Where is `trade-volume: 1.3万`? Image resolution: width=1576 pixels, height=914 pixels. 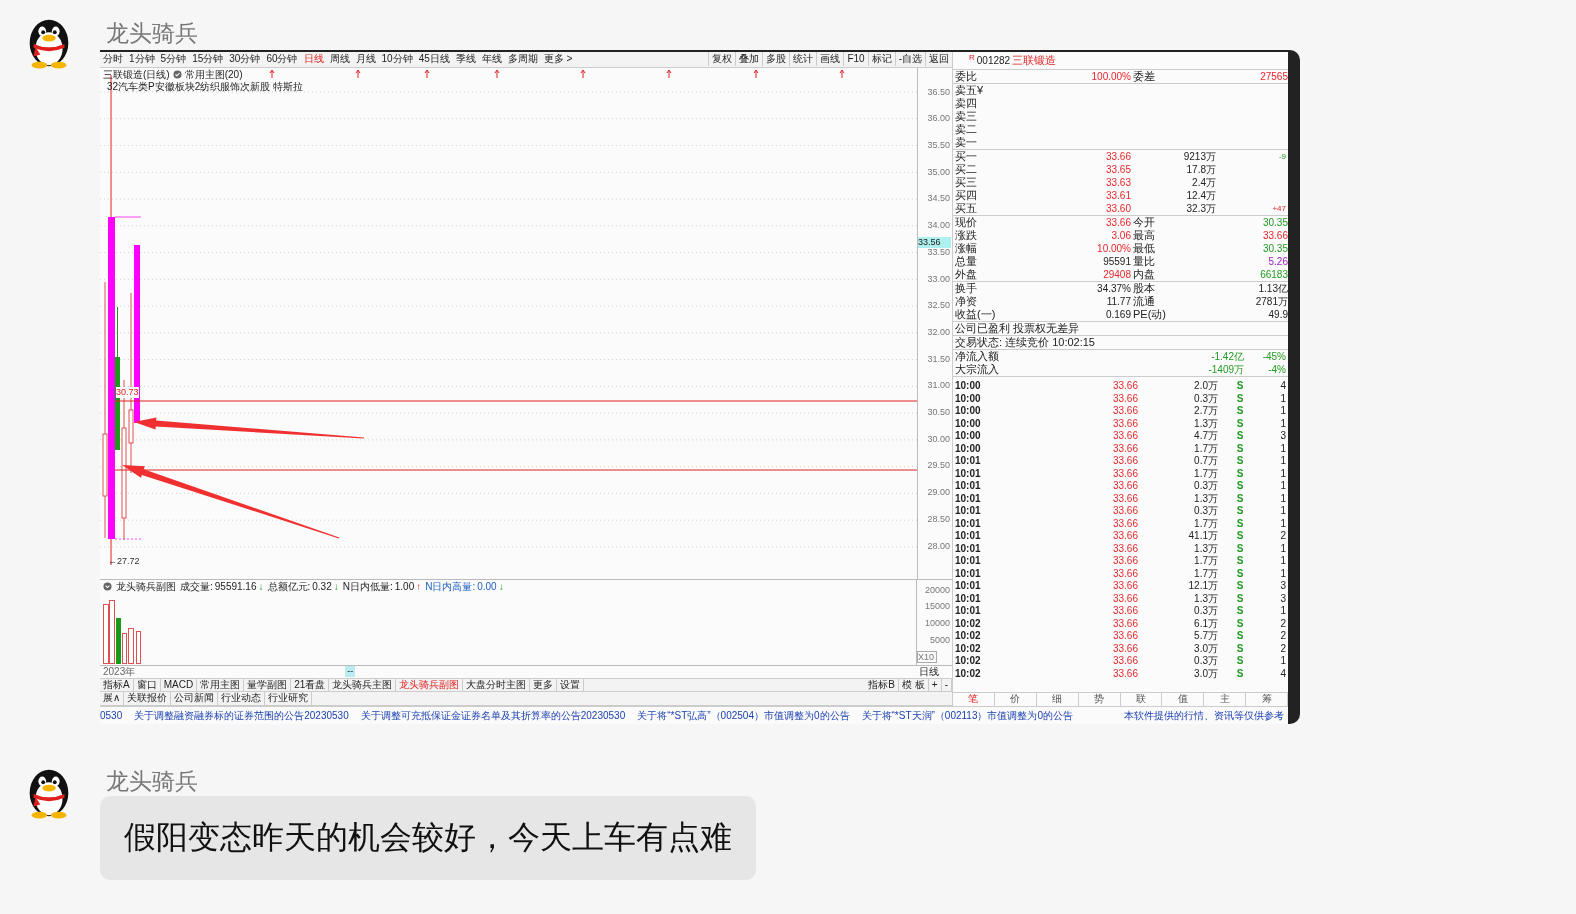 trade-volume: 1.3万 is located at coordinates (1205, 548).